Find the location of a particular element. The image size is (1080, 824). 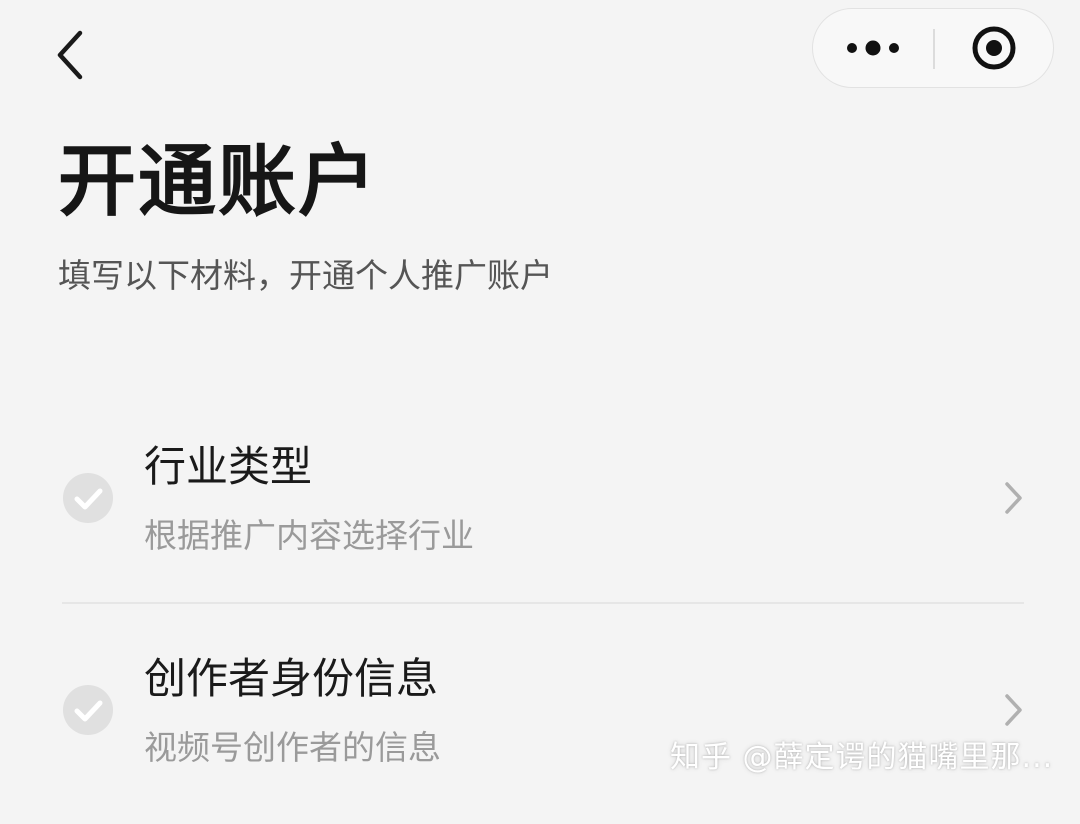

close-button is located at coordinates (994, 48).